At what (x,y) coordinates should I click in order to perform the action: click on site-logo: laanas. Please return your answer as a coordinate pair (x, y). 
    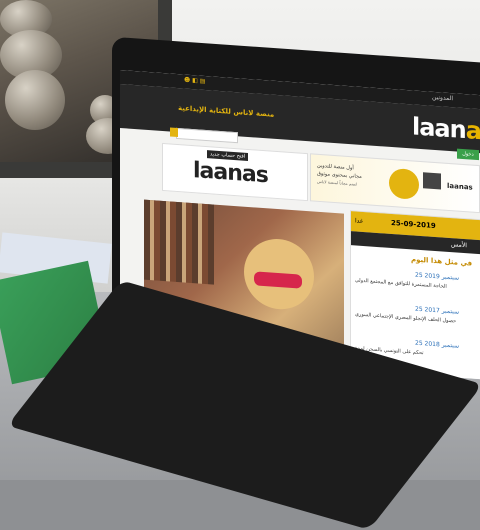
    Looking at the image, I should click on (446, 129).